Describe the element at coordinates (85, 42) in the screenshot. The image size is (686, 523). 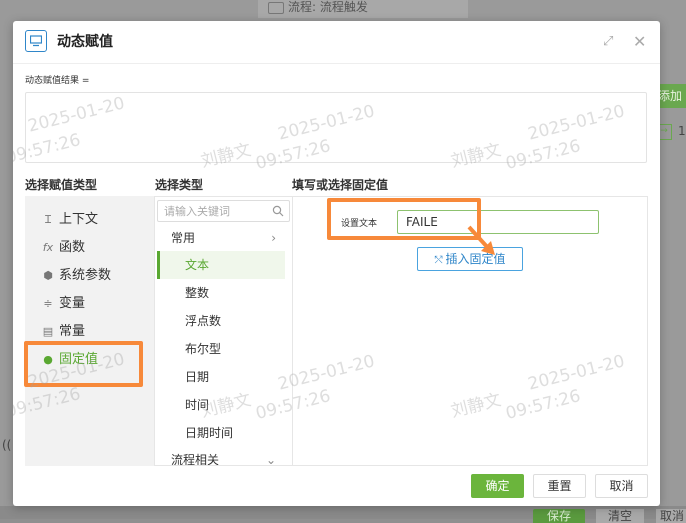
I see `dialog-title: 动态赋值` at that location.